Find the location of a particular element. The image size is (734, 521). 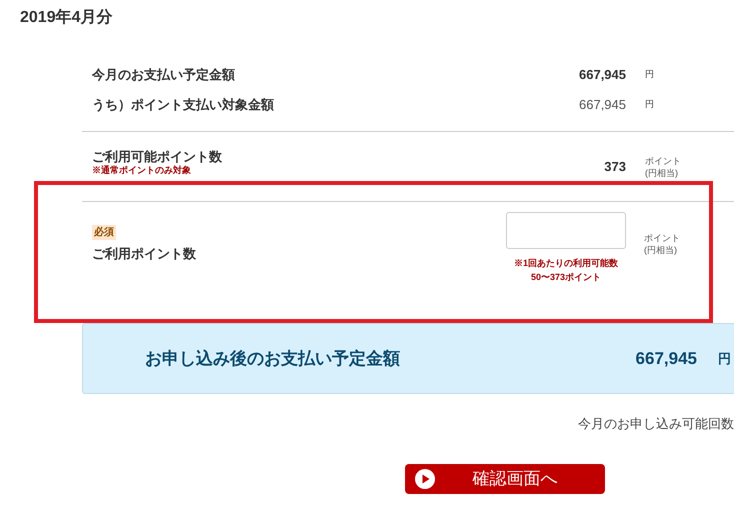

note-text: 50〜373ポイント is located at coordinates (565, 277).